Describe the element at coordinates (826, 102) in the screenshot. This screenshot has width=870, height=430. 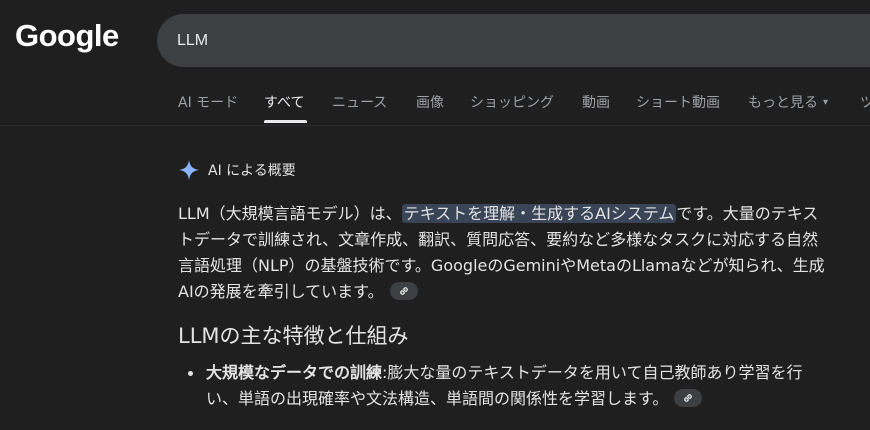
I see `caret-down-icon: ▾` at that location.